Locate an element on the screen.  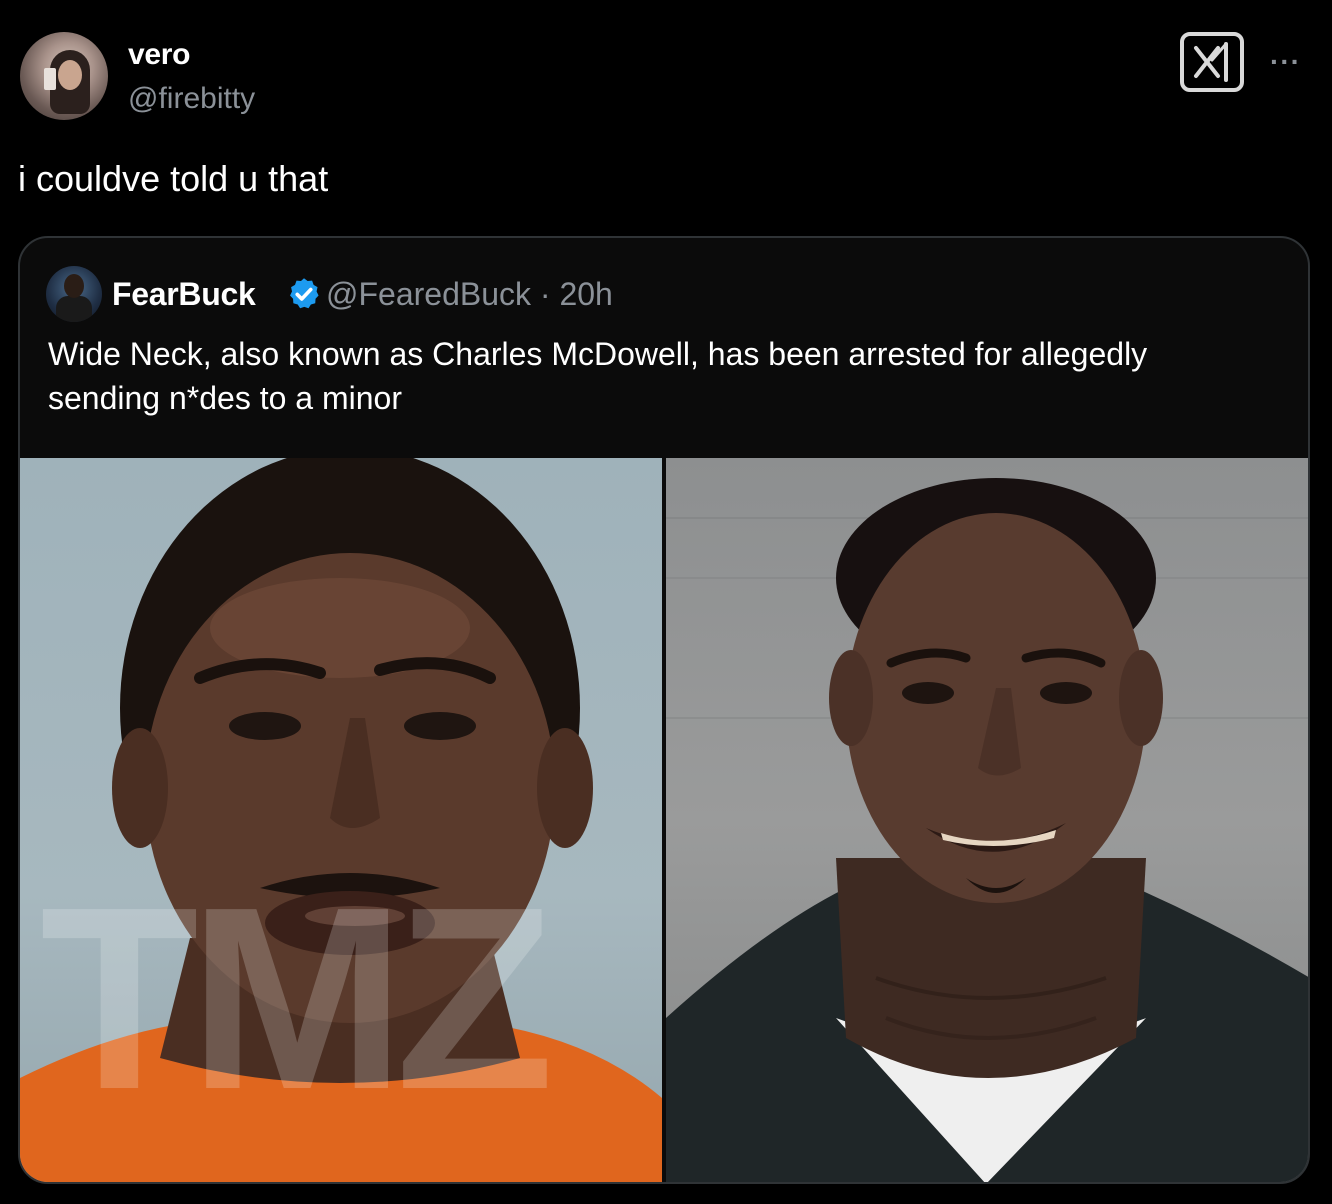
user-avatar is located at coordinates (64, 76).